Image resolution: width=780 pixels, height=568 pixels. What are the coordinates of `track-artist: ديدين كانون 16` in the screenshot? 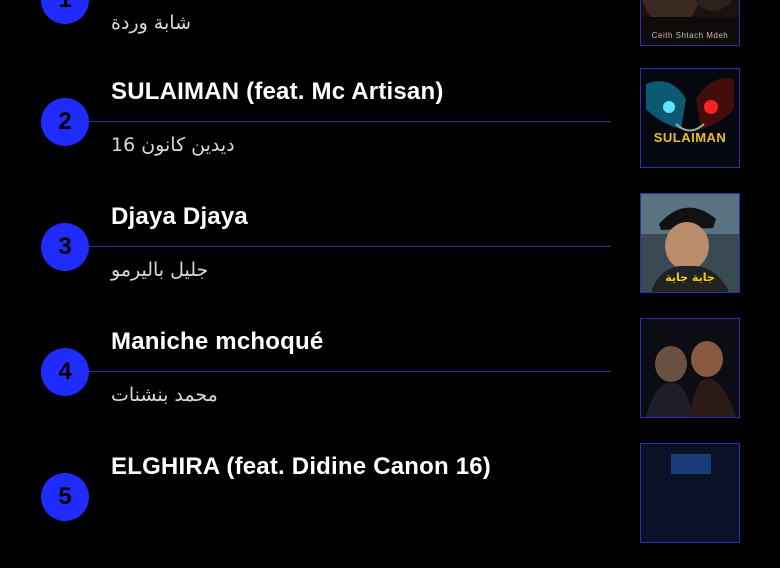 It's located at (173, 145).